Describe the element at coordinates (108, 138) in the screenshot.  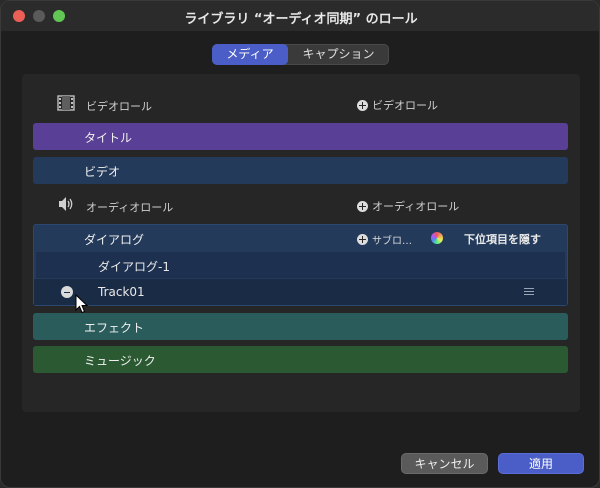
I see `role-label: タイトル` at that location.